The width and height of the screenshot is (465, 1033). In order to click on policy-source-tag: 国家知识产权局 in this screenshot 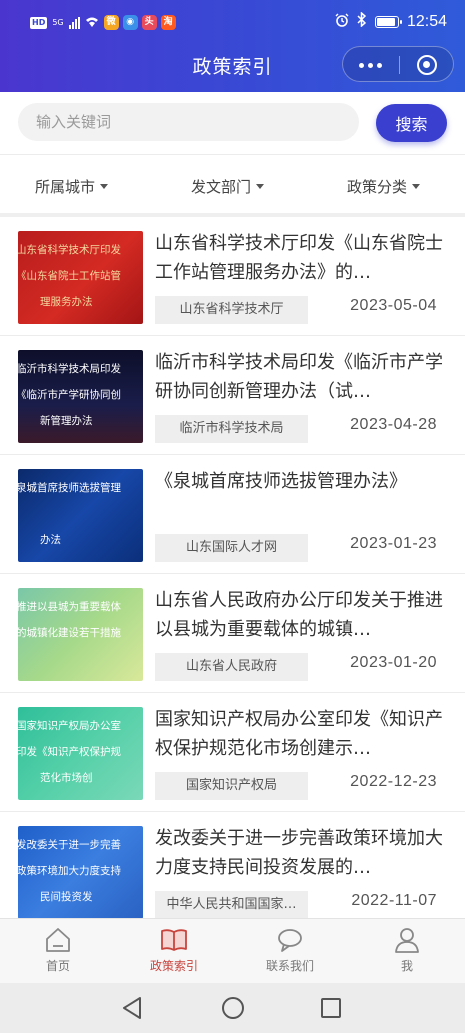, I will do `click(231, 786)`.